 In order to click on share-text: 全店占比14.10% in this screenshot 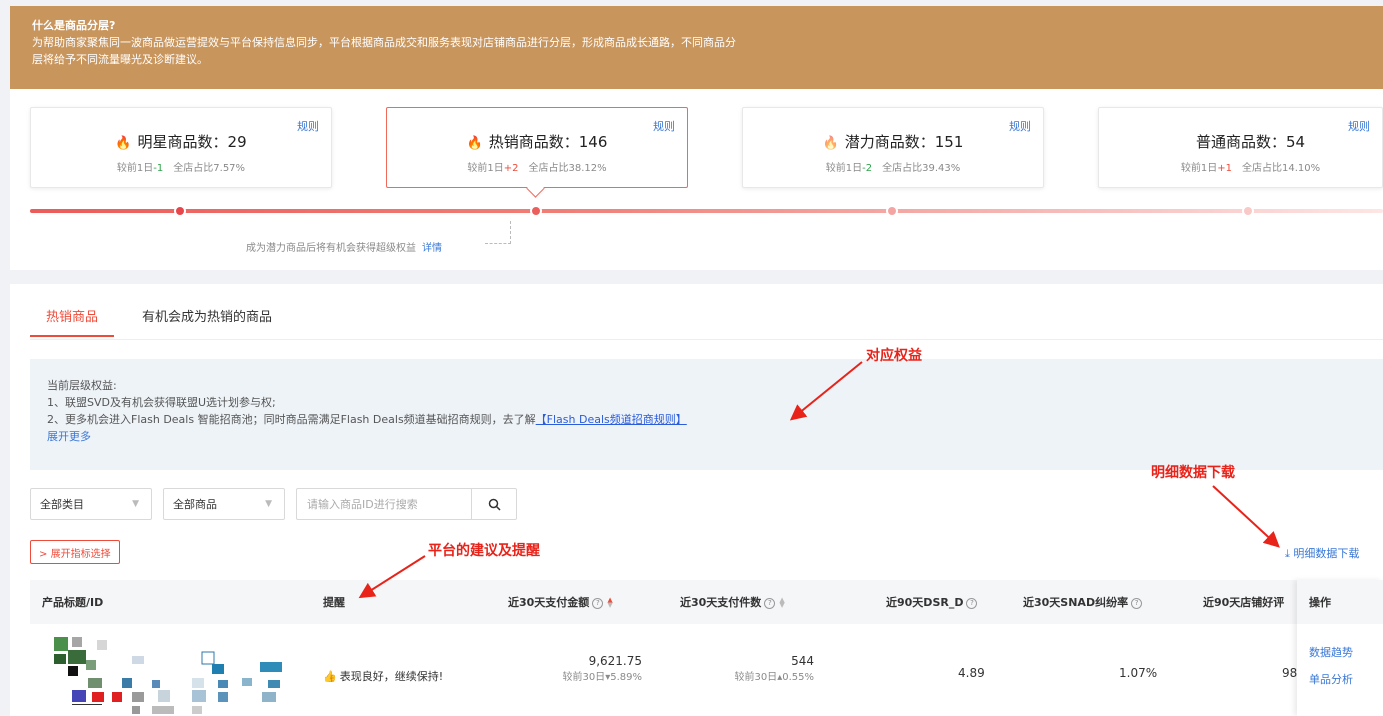, I will do `click(1281, 168)`.